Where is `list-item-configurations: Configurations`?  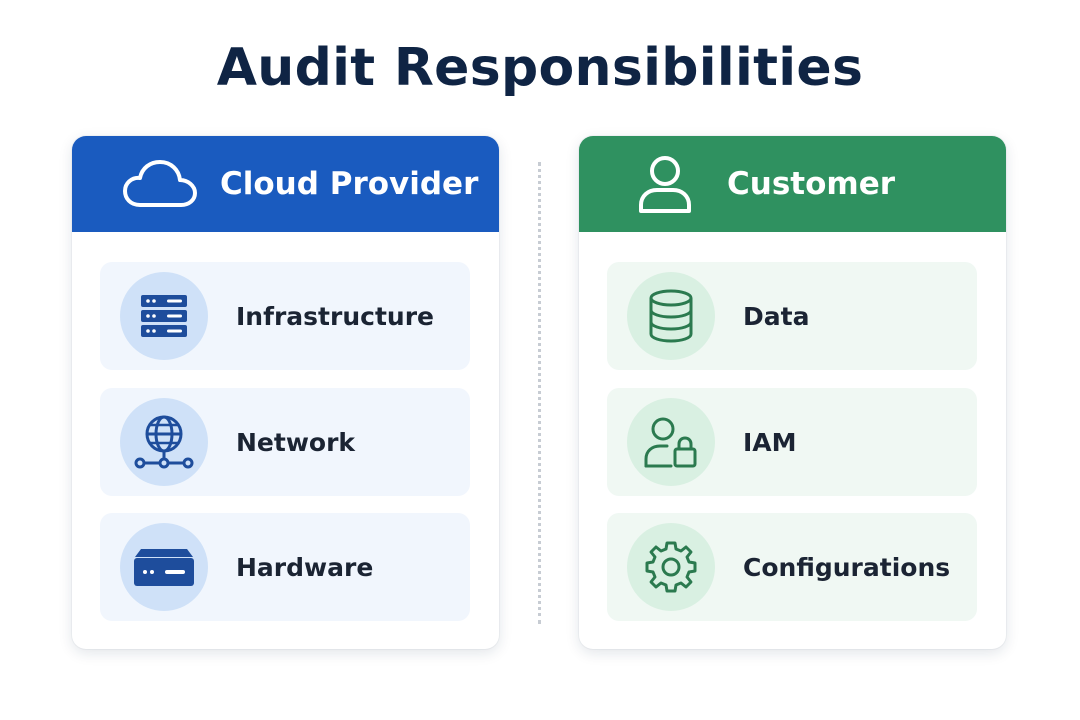
list-item-configurations: Configurations is located at coordinates (792, 567).